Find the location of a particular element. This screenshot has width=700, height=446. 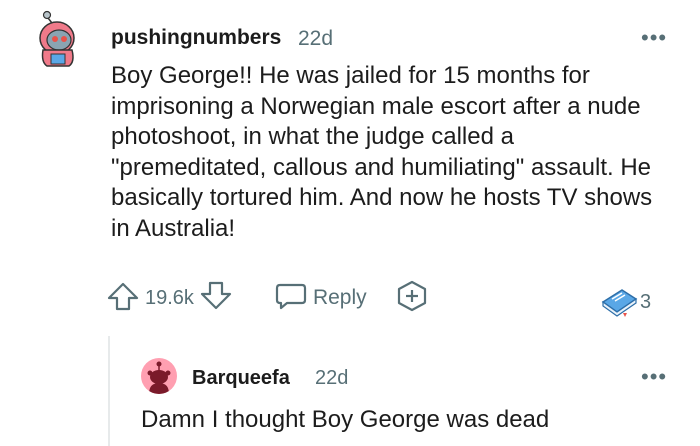

reply-label: Reply is located at coordinates (339, 297).